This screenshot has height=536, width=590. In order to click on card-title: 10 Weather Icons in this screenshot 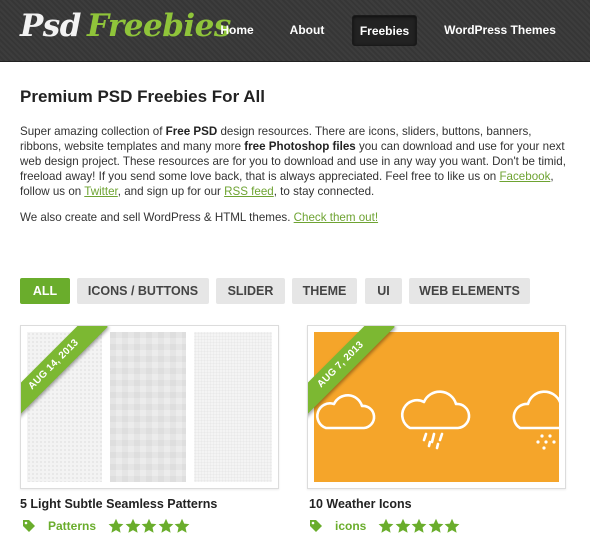, I will do `click(360, 504)`.